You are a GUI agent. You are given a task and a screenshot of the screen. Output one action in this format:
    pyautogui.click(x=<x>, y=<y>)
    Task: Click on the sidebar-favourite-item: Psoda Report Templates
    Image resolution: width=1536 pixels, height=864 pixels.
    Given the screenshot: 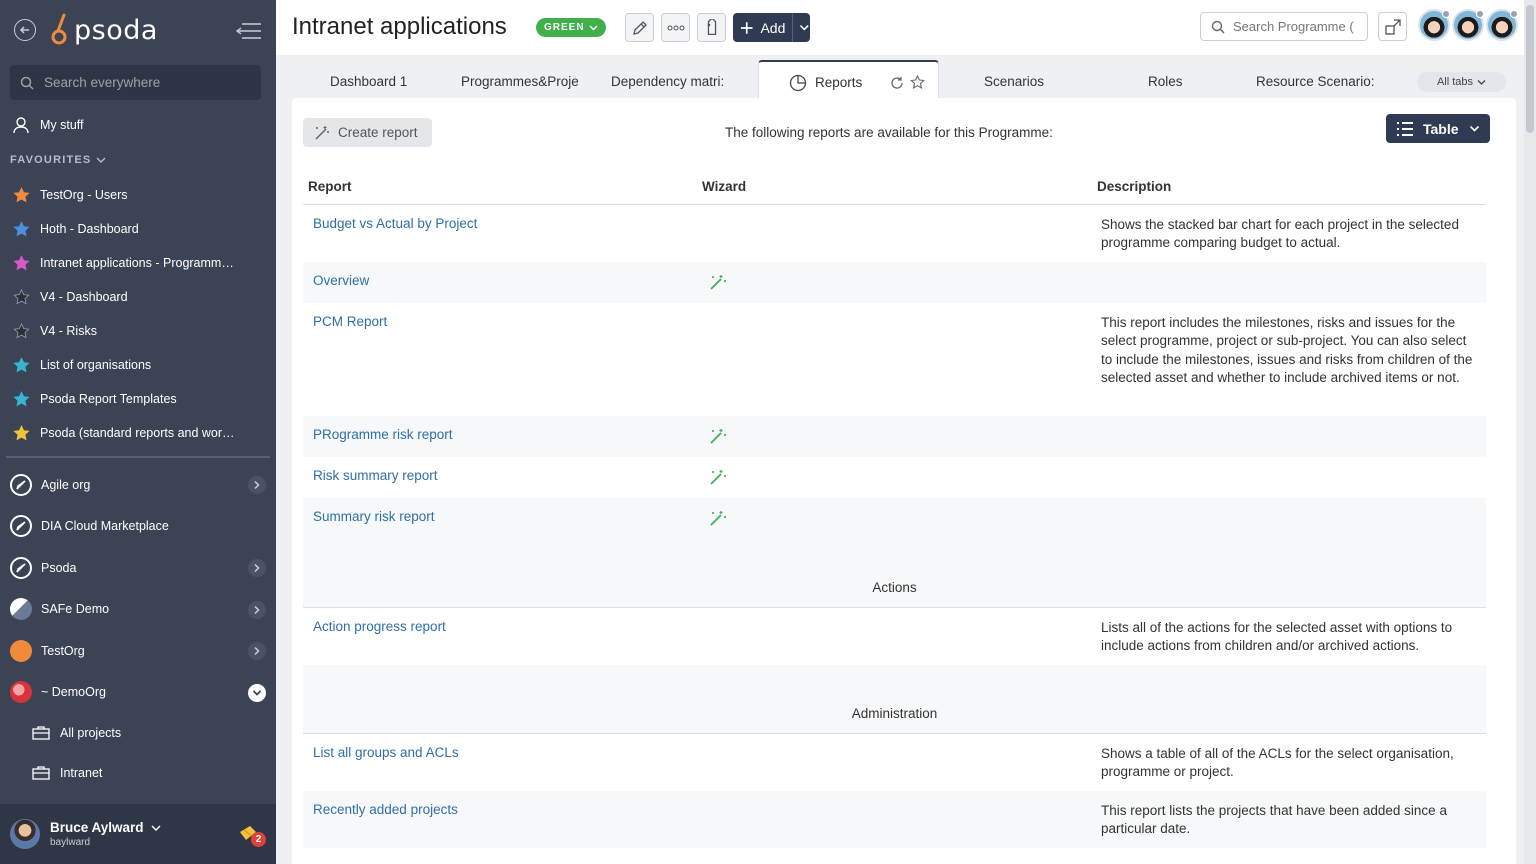 What is the action you would take?
    pyautogui.click(x=138, y=399)
    